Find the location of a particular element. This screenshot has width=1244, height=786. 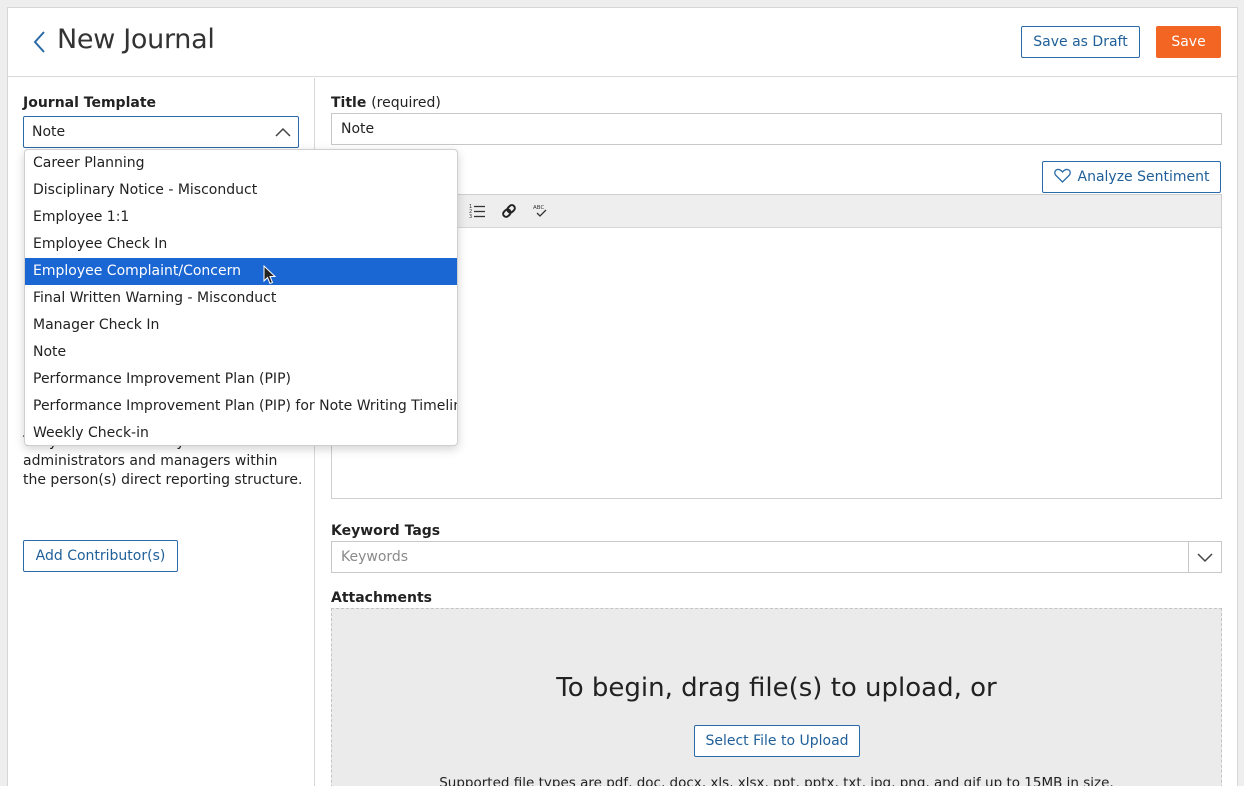

chevron-down-icon is located at coordinates (1204, 557).